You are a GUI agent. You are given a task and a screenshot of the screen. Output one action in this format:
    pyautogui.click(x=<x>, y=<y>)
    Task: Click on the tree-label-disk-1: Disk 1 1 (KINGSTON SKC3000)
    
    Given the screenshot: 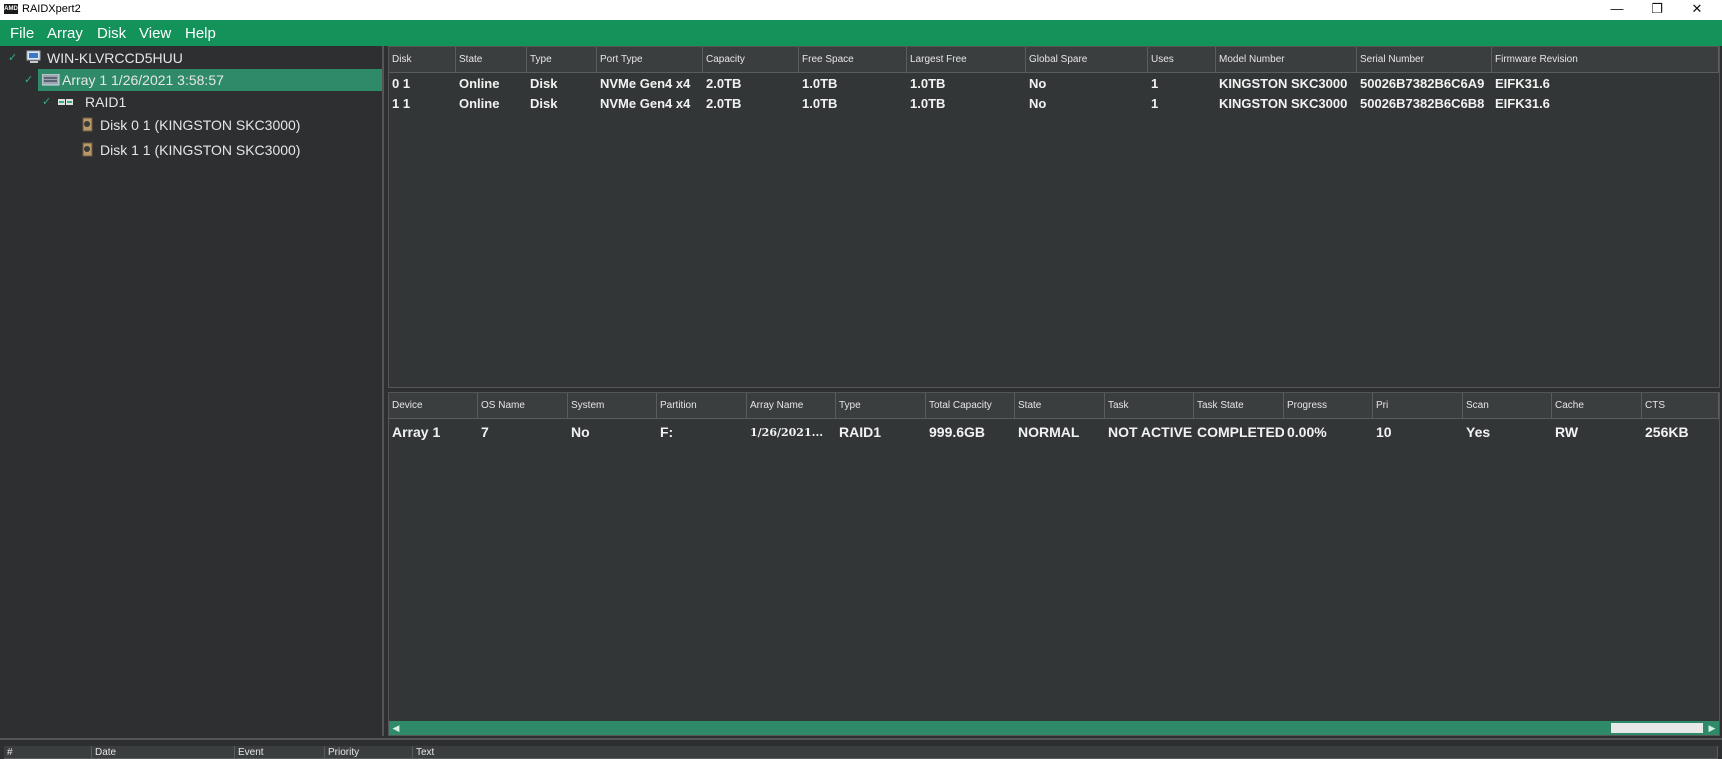 What is the action you would take?
    pyautogui.click(x=200, y=150)
    